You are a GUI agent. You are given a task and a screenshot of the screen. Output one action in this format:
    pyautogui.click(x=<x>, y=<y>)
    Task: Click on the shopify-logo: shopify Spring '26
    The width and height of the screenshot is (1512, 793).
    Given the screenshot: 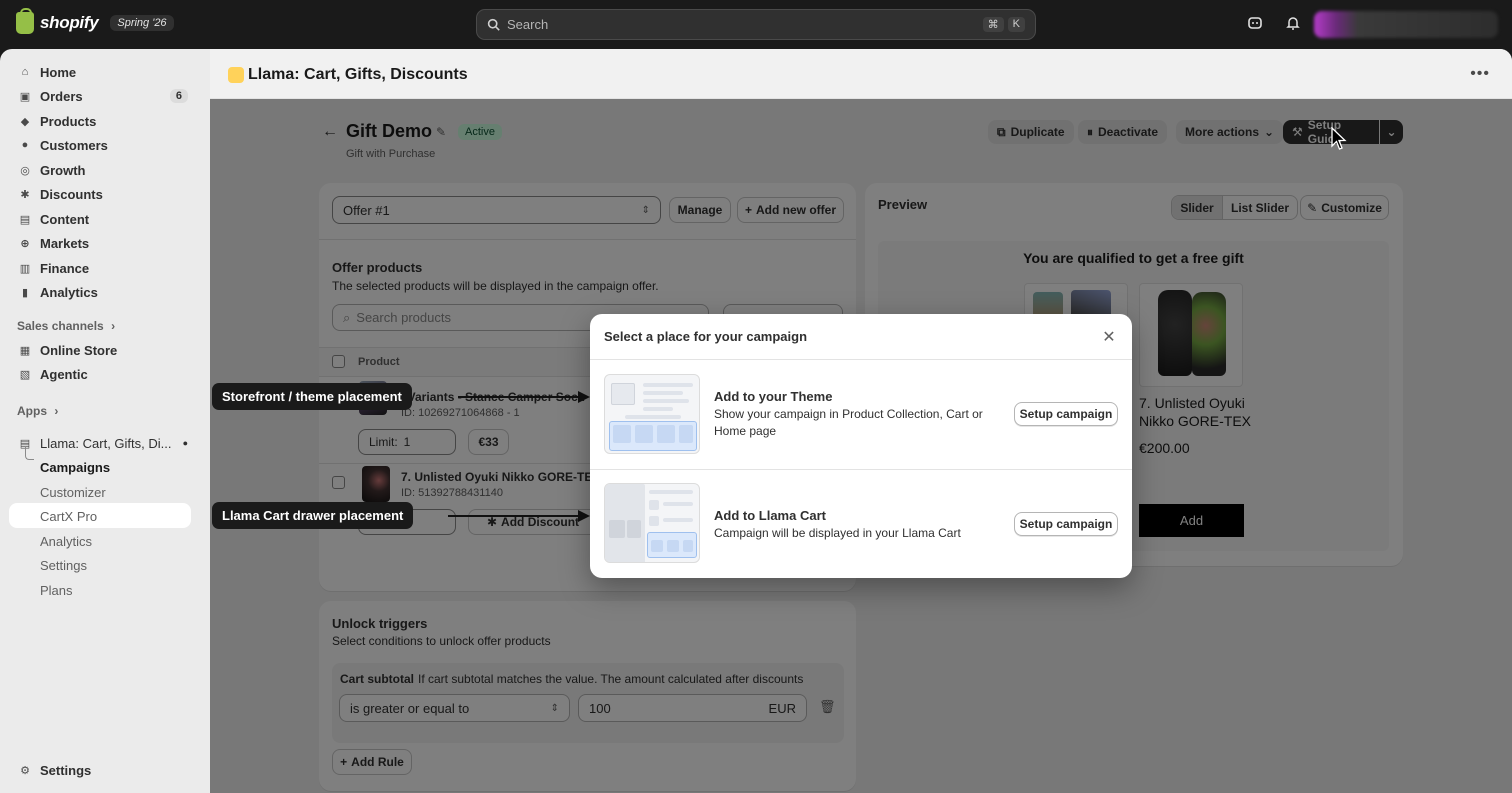 What is the action you would take?
    pyautogui.click(x=95, y=21)
    